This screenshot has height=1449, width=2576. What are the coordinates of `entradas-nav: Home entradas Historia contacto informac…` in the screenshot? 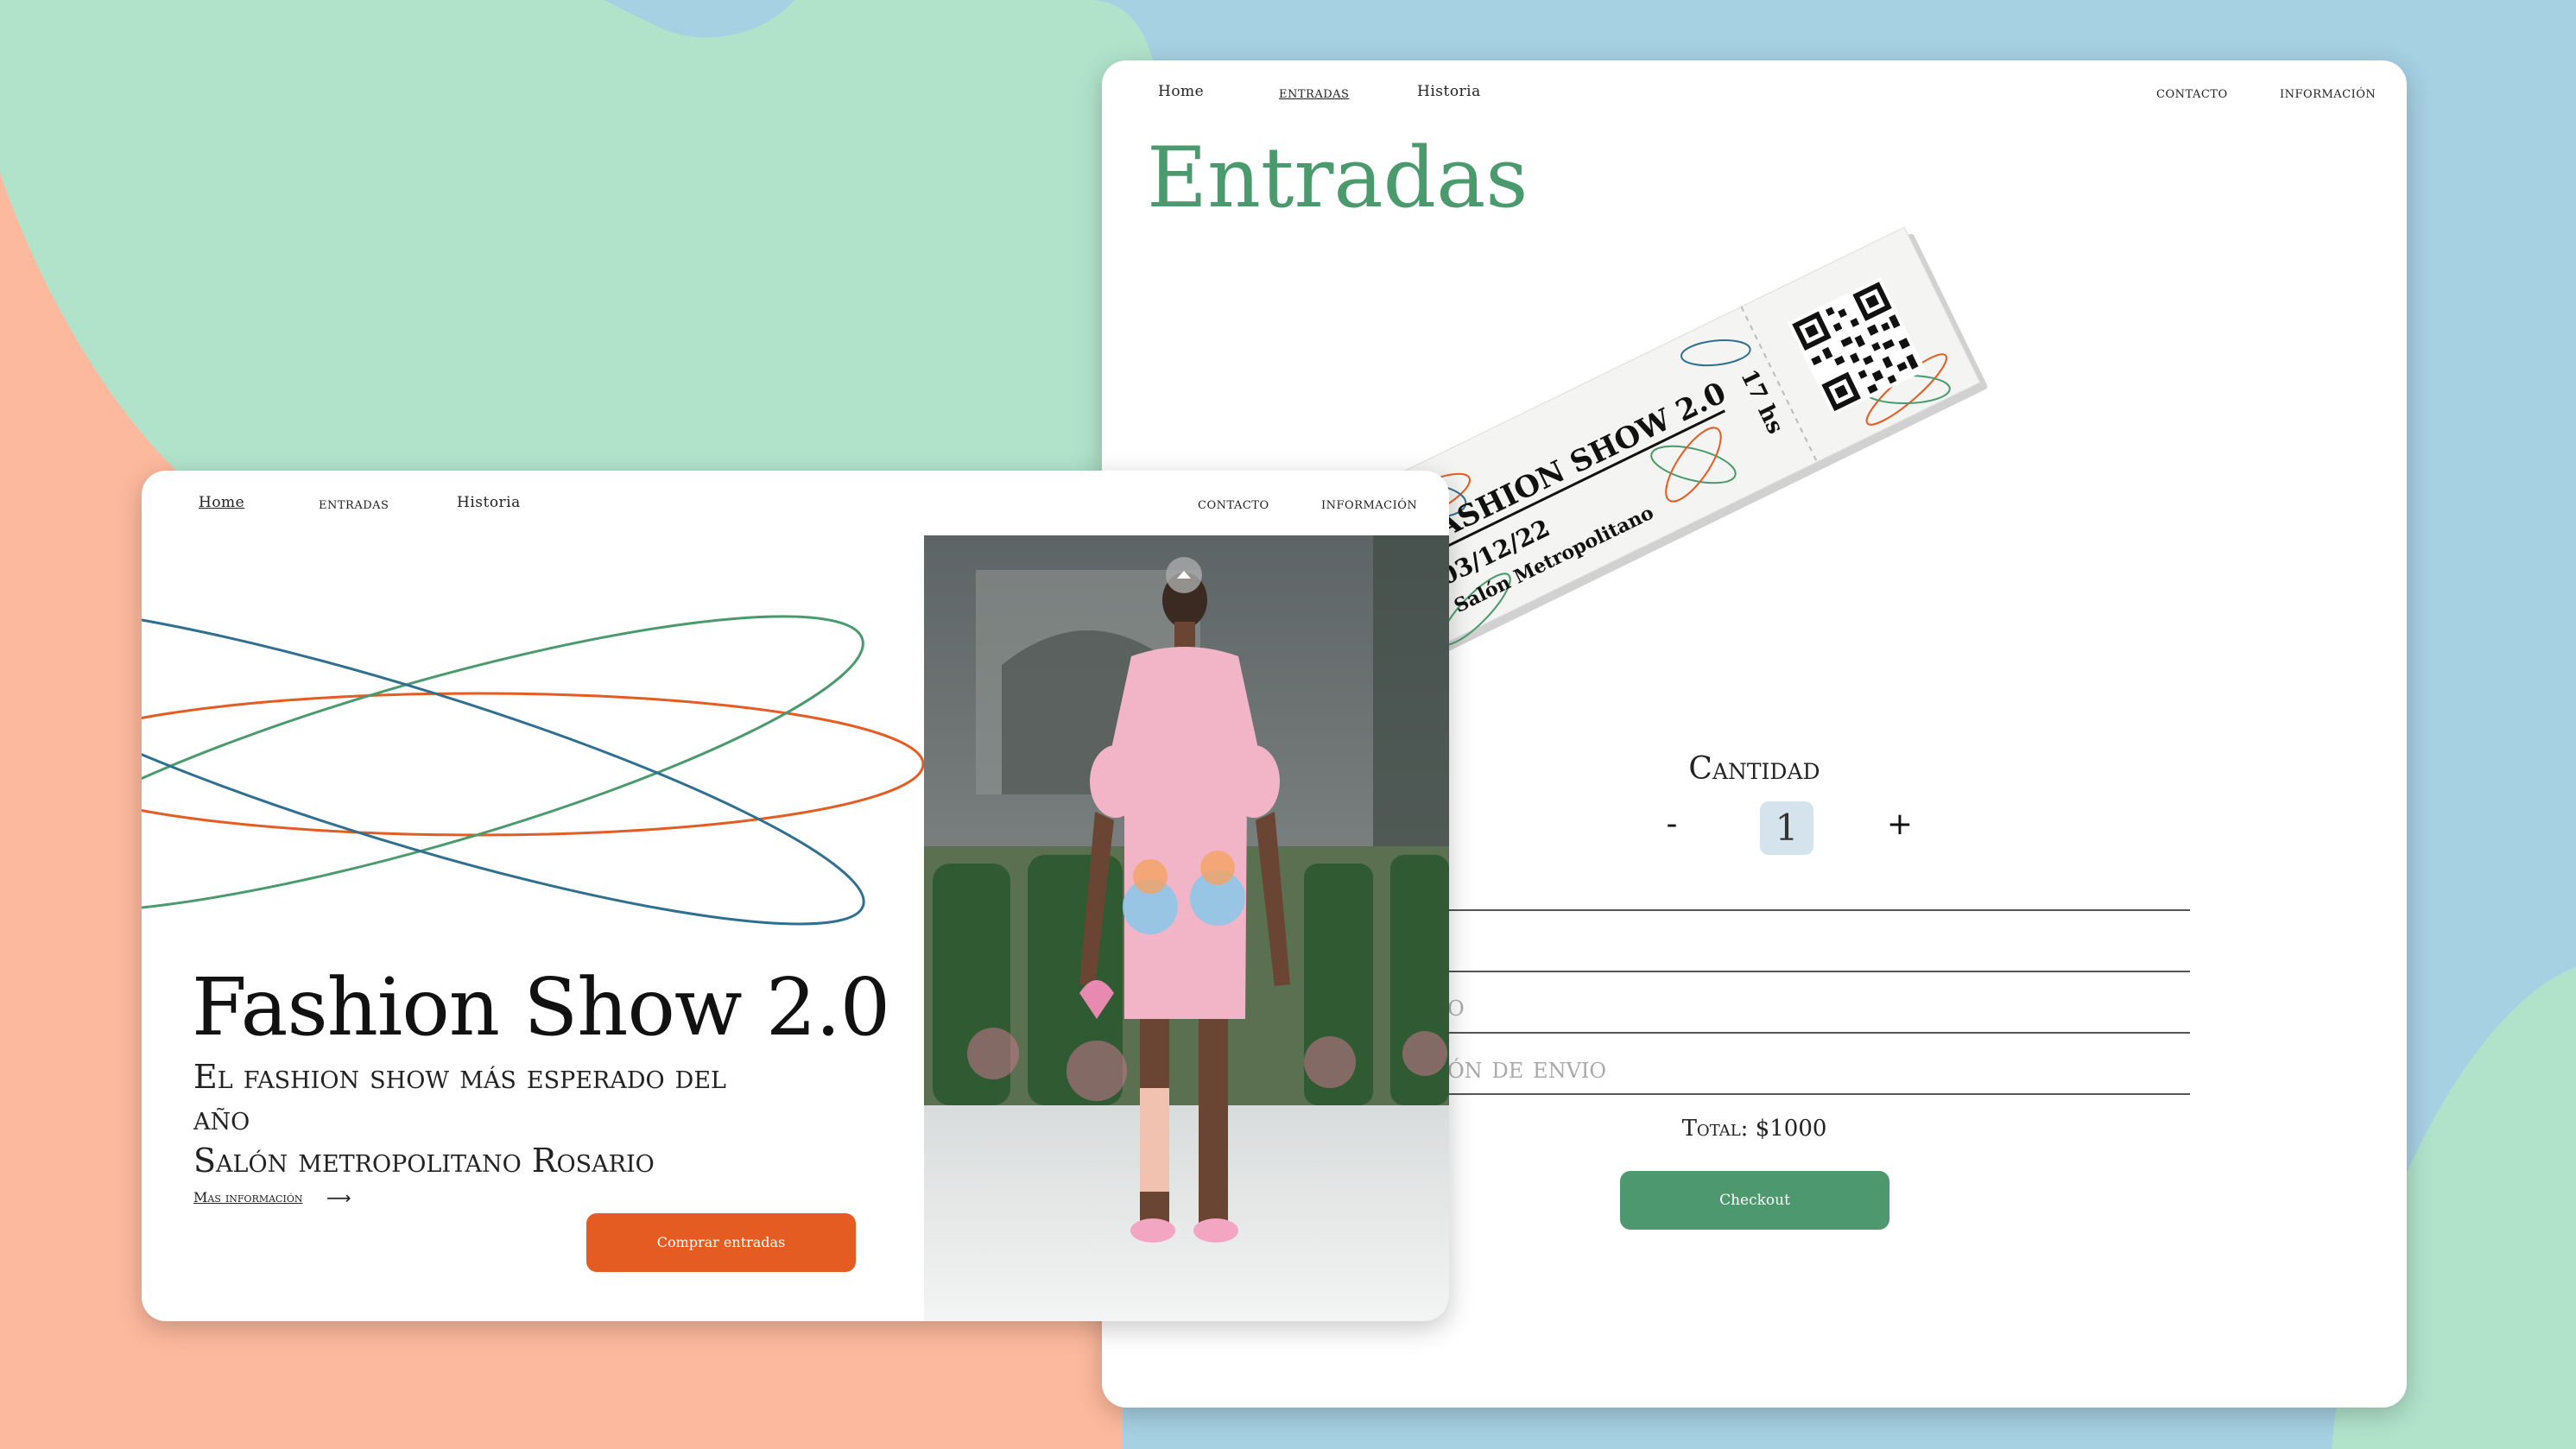 It's located at (1754, 90).